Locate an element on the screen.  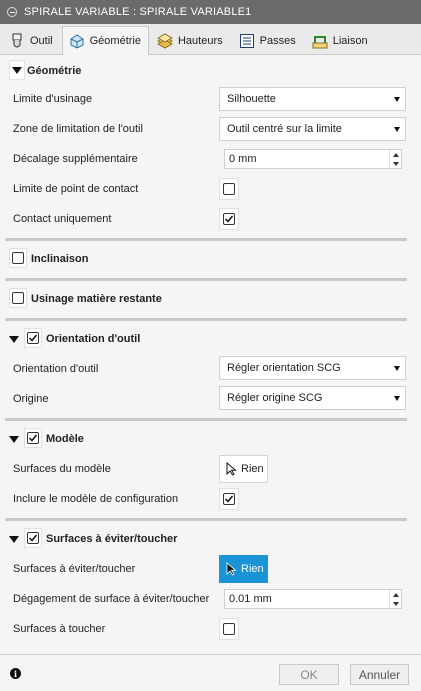
dialog-footer: i OK Annuler is located at coordinates (210, 672).